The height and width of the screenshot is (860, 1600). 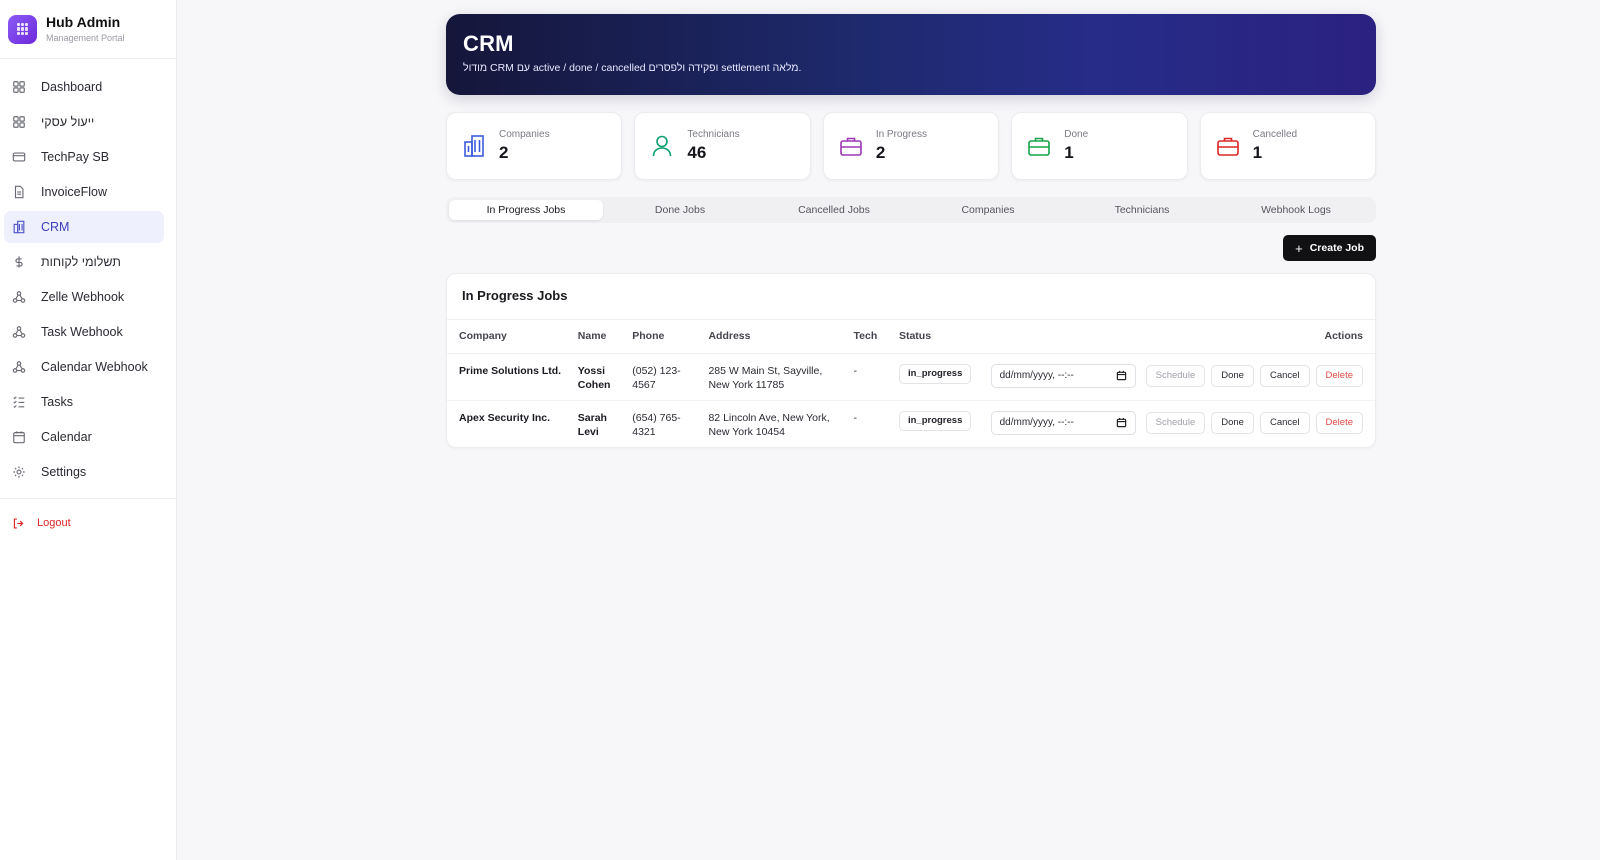 I want to click on dollar-icon, so click(x=19, y=262).